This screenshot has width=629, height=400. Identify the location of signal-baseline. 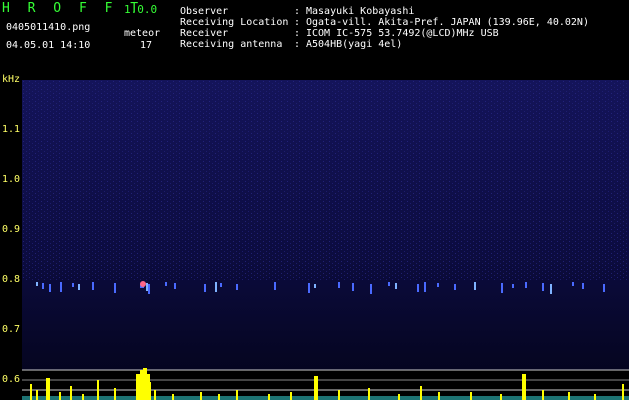
(325, 398).